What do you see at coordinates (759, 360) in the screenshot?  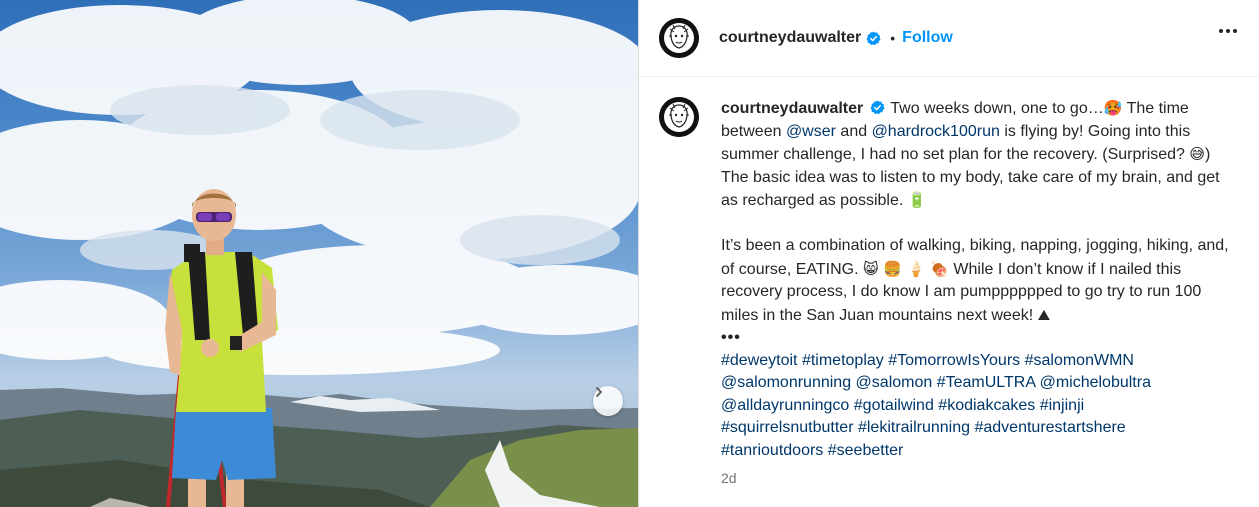 I see `hashtag-link: #deweytoit` at bounding box center [759, 360].